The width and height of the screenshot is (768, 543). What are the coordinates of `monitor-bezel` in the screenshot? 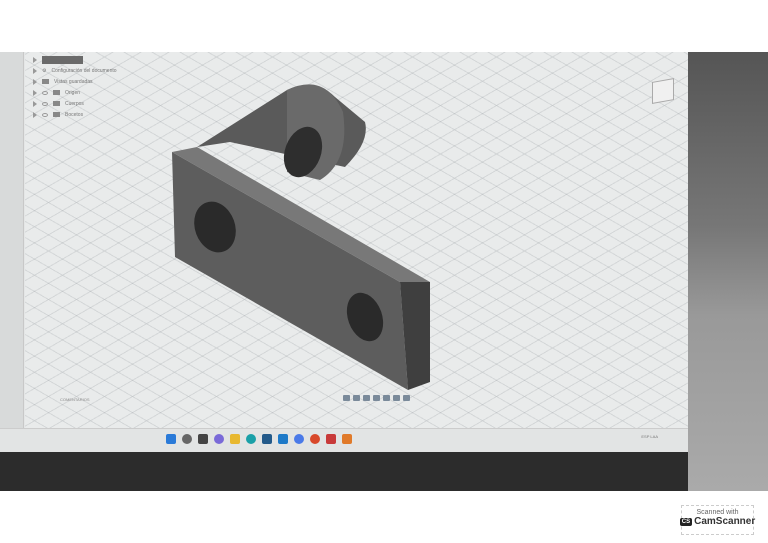 It's located at (344, 471).